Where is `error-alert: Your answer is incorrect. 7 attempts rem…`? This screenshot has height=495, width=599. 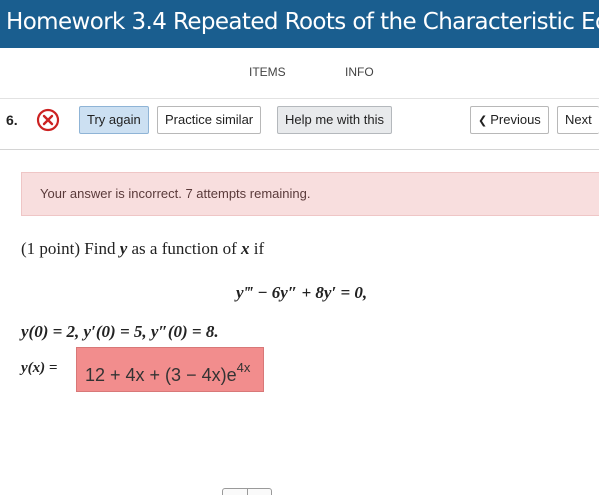 error-alert: Your answer is incorrect. 7 attempts rem… is located at coordinates (310, 194).